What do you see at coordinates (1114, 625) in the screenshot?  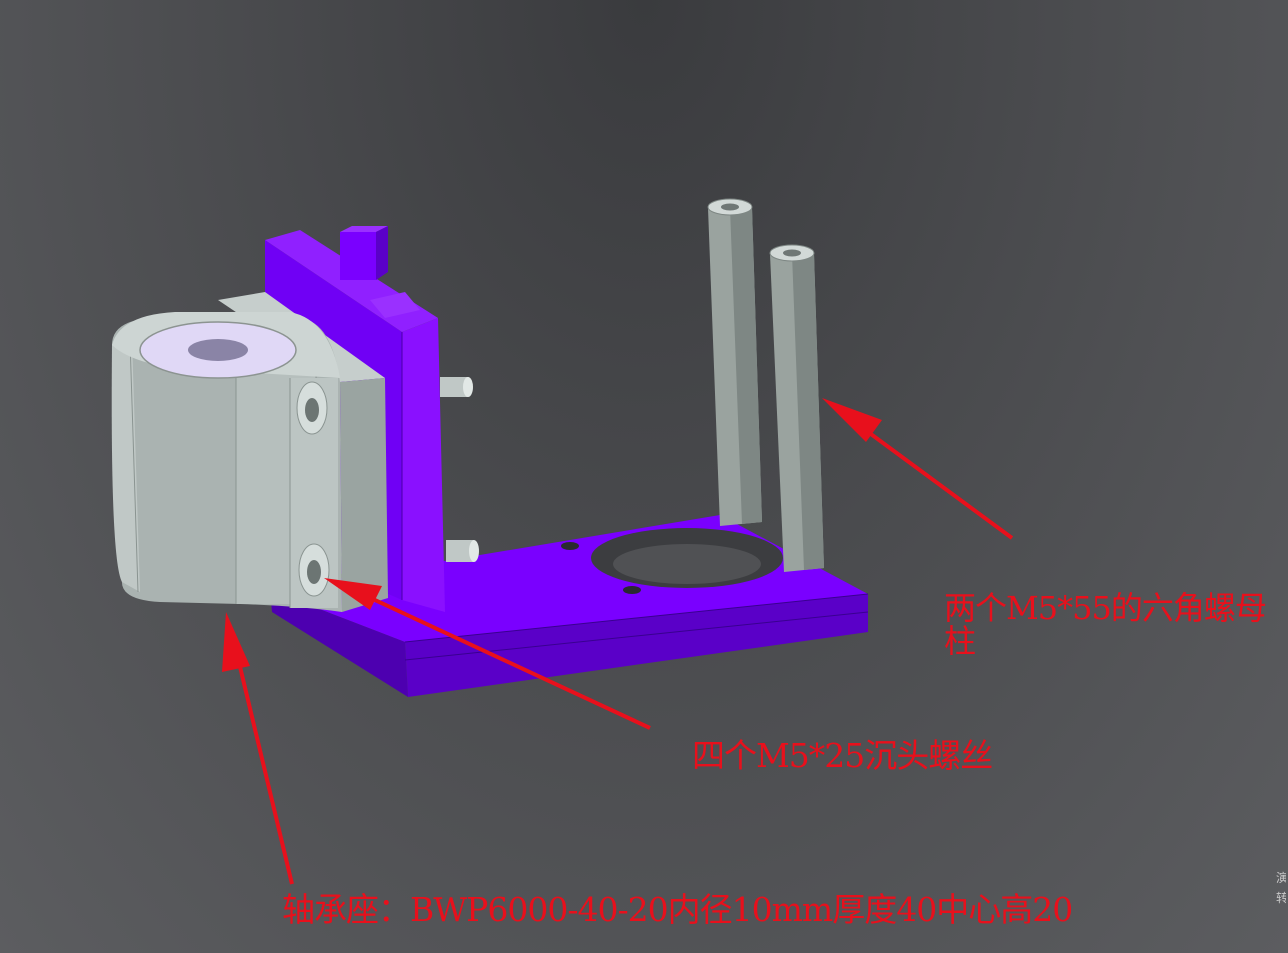 I see `hex-standoffs-annotation: 两个M5*55的六角螺母柱` at bounding box center [1114, 625].